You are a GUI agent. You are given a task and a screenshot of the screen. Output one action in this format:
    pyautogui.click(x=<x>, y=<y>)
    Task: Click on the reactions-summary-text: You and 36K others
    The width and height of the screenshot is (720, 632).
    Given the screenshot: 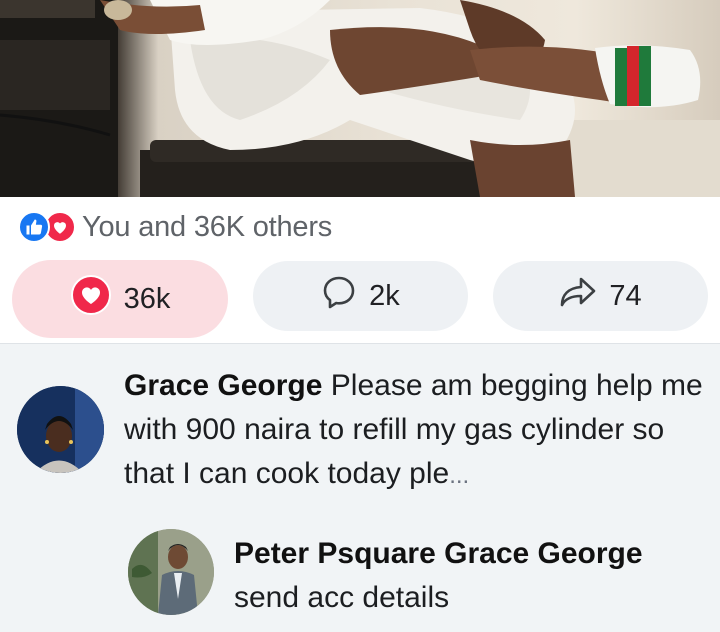 What is the action you would take?
    pyautogui.click(x=207, y=226)
    